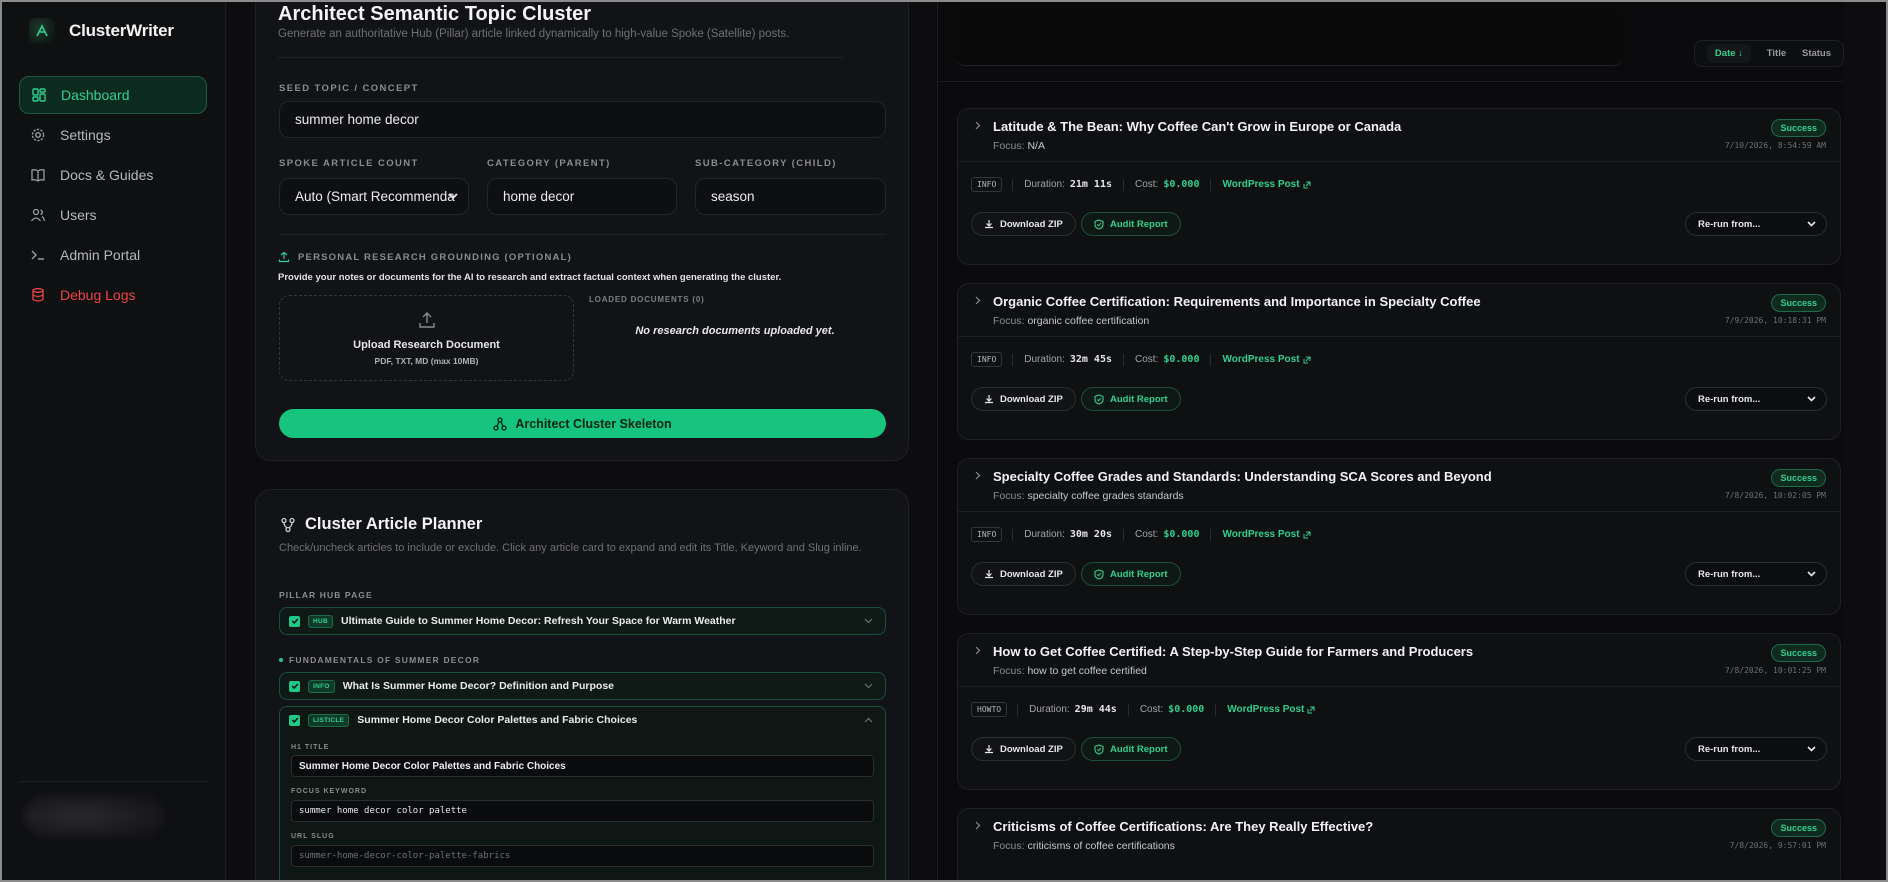 The width and height of the screenshot is (1888, 882). Describe the element at coordinates (310, 747) in the screenshot. I see `h1-title-label: H1 TITLE` at that location.